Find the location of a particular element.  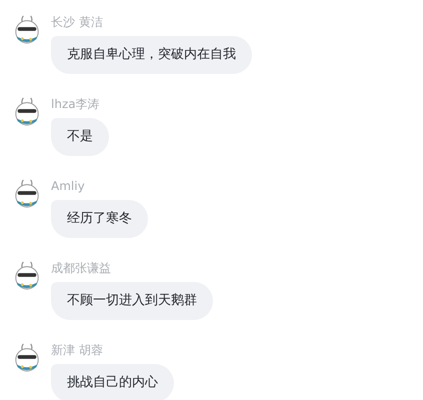

sender-name: 成都张谦益 is located at coordinates (81, 268).